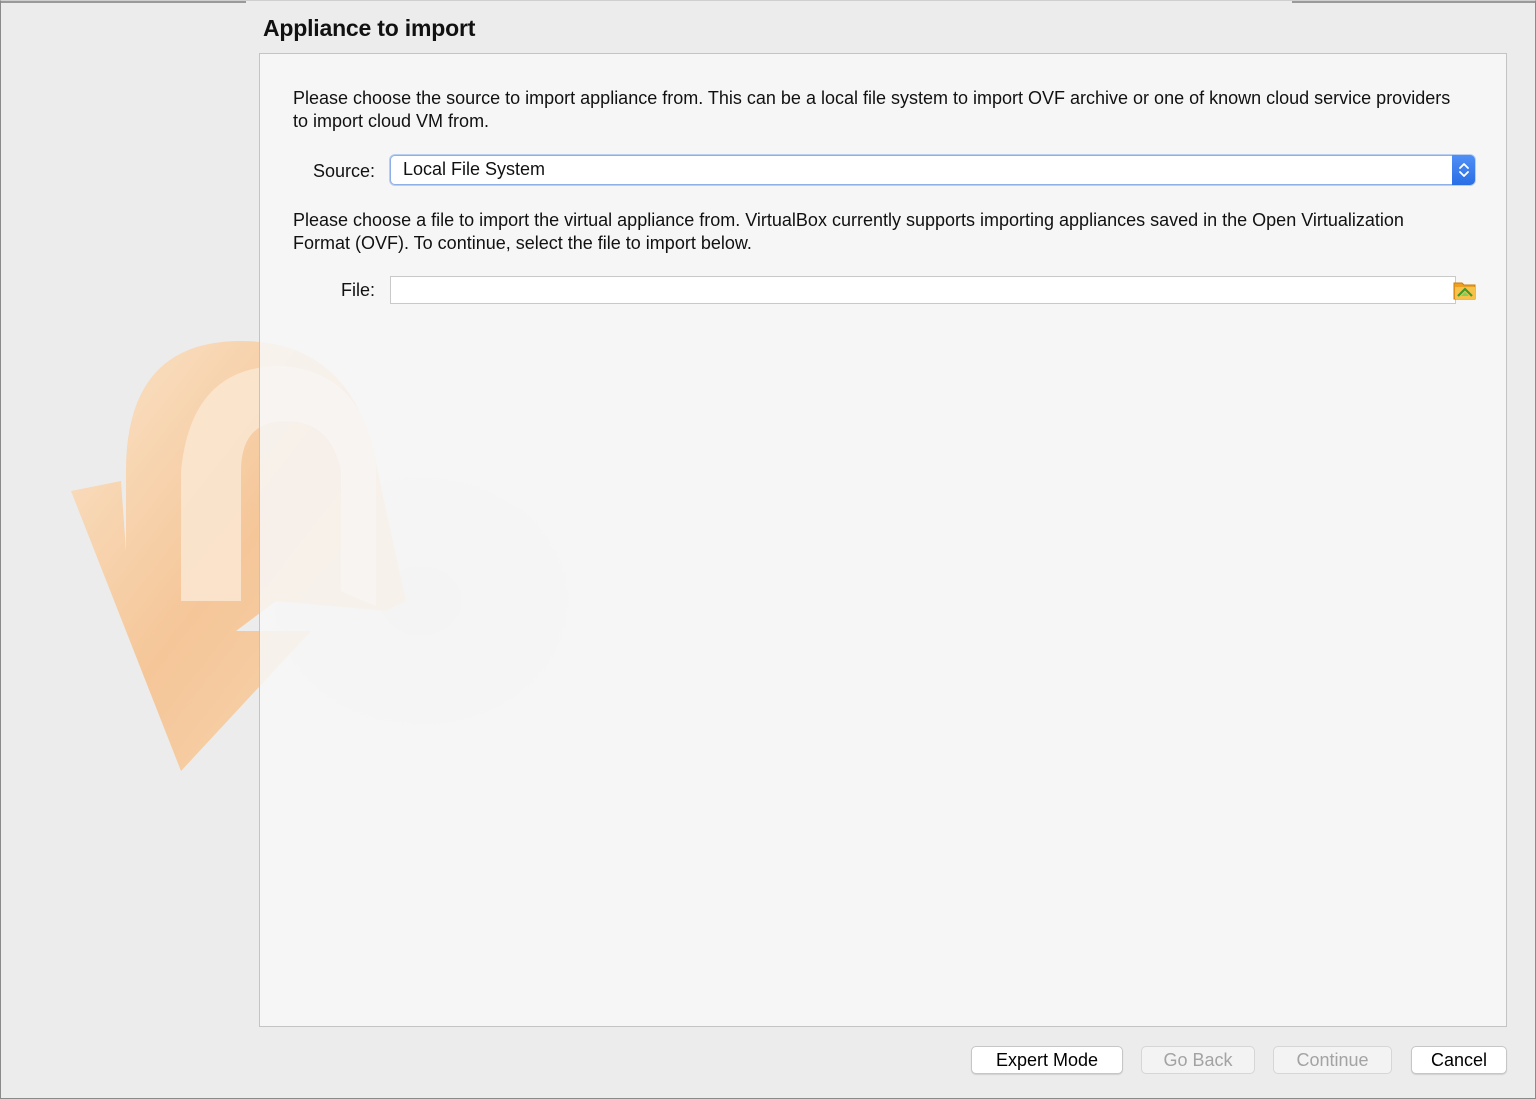  Describe the element at coordinates (1047, 1060) in the screenshot. I see `expert-mode-button: Expert Mode` at that location.